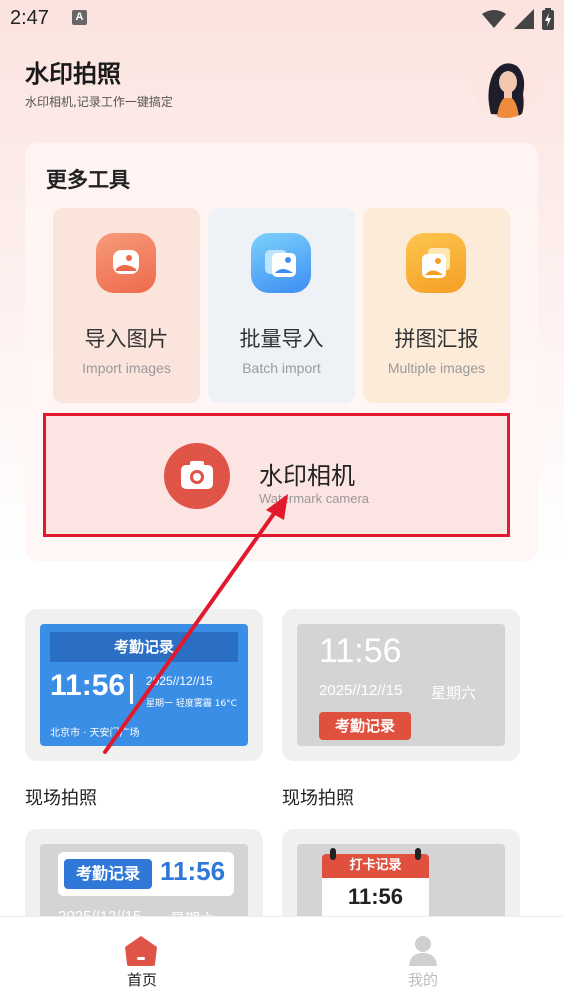  What do you see at coordinates (422, 980) in the screenshot?
I see `nav-label-profile: 我的` at bounding box center [422, 980].